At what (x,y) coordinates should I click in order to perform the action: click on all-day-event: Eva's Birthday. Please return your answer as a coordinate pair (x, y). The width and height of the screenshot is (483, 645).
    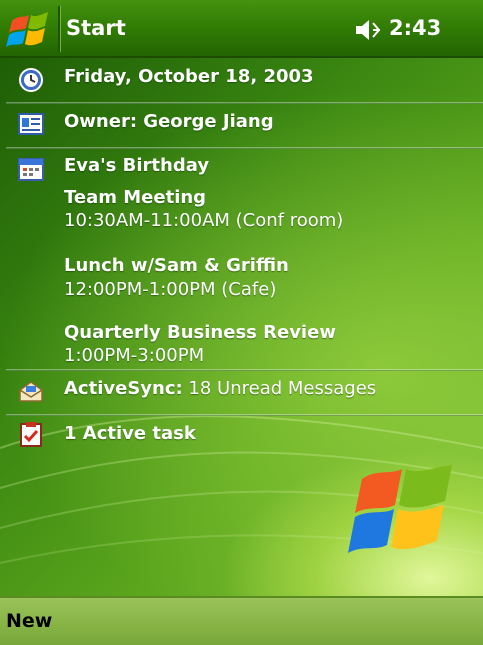
    Looking at the image, I should click on (137, 165).